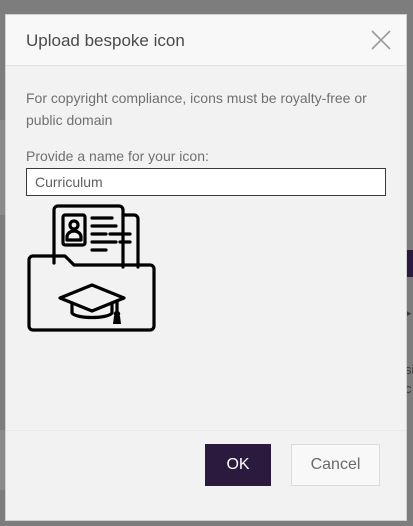  I want to click on close-icon, so click(381, 40).